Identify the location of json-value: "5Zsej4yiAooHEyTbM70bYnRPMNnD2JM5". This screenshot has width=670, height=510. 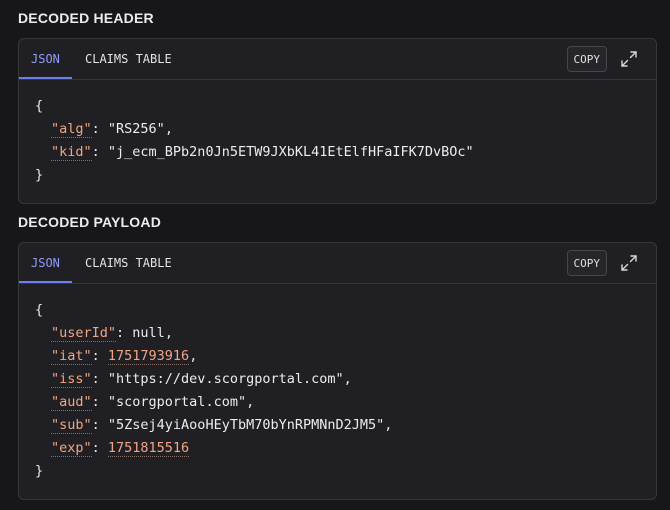
(246, 425).